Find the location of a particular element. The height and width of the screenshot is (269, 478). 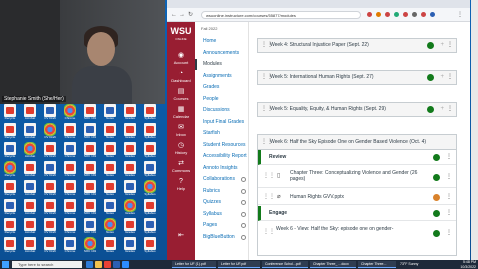

module-item: ⋮⋮ ⌀ Human Rights GVV.pptx ⋮ is located at coordinates (357, 197).